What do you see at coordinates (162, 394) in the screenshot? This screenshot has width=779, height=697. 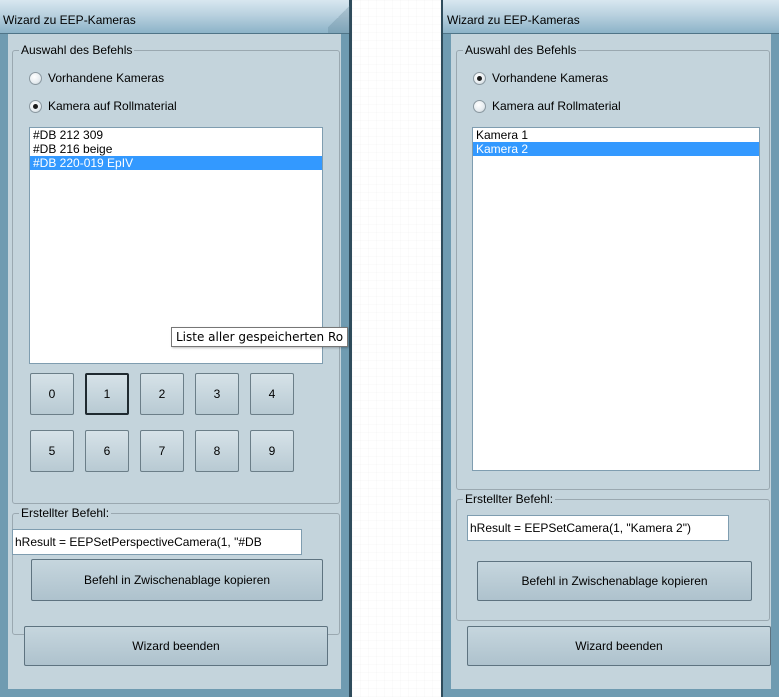 I see `digit-button-2: 2` at bounding box center [162, 394].